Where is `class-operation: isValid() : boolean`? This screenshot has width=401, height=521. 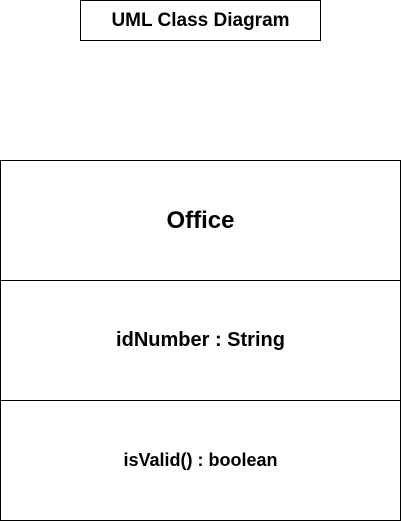
class-operation: isValid() : boolean is located at coordinates (200, 460).